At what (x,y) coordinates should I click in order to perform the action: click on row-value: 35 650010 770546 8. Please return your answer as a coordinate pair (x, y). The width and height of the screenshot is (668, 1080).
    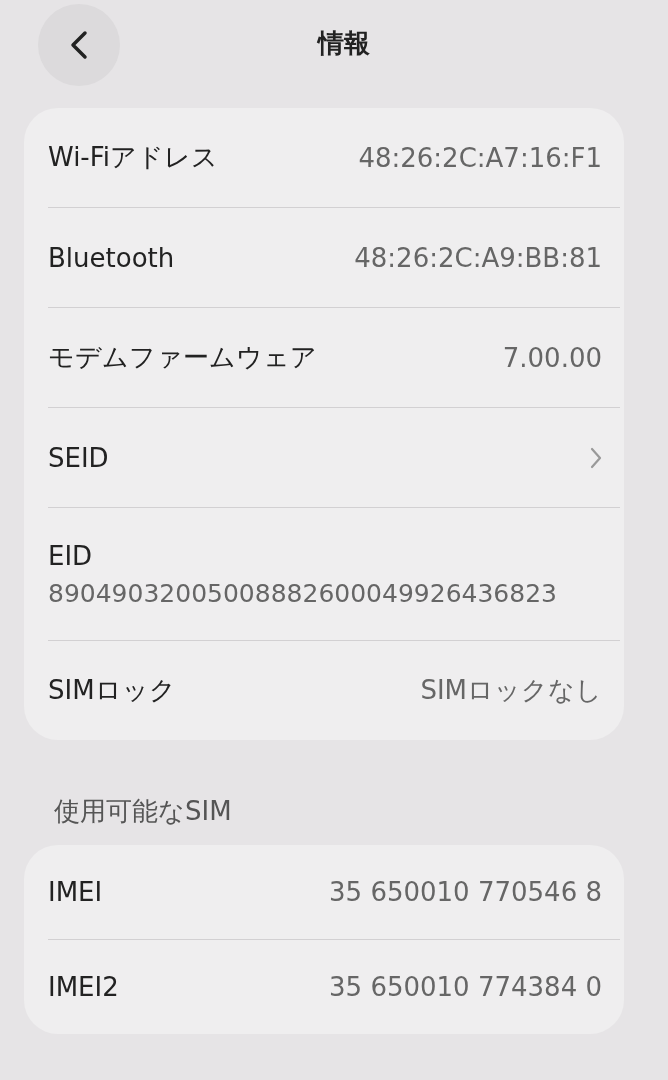
    Looking at the image, I should click on (465, 892).